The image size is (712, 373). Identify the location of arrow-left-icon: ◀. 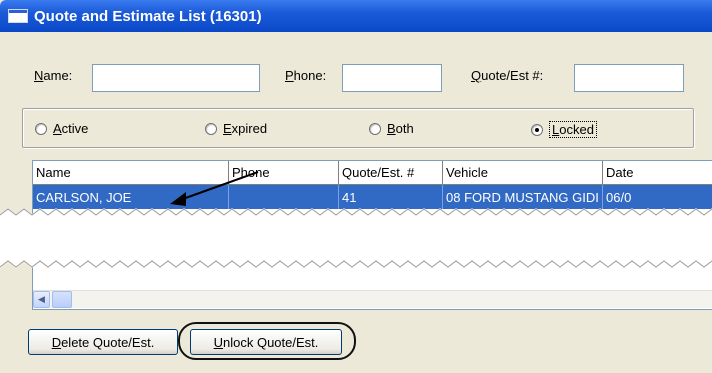
(41, 299).